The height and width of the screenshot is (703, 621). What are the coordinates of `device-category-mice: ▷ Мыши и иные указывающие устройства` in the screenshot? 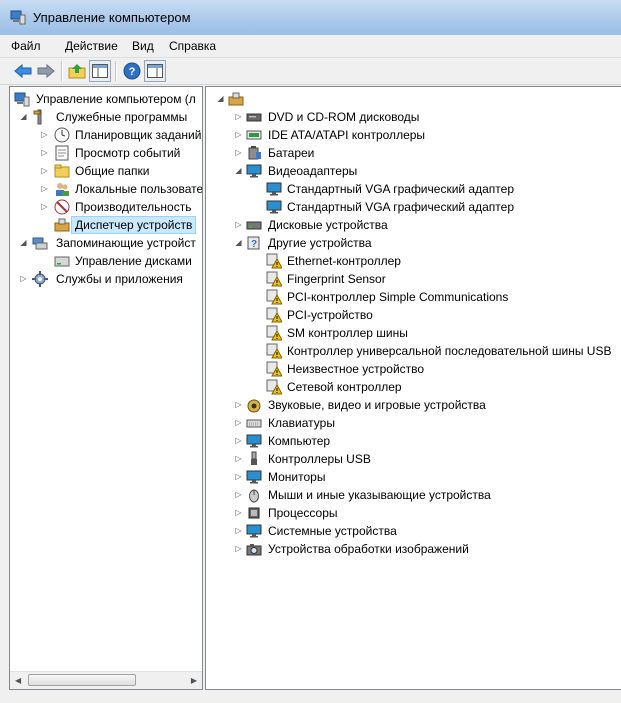 It's located at (413, 495).